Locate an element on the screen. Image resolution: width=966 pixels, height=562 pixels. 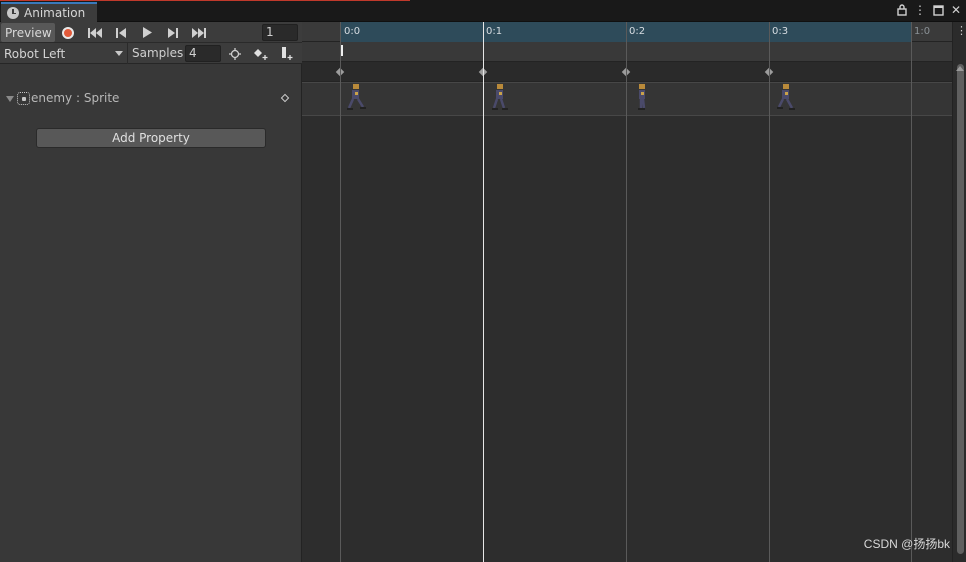
previous-keyframe-button is located at coordinates (121, 32).